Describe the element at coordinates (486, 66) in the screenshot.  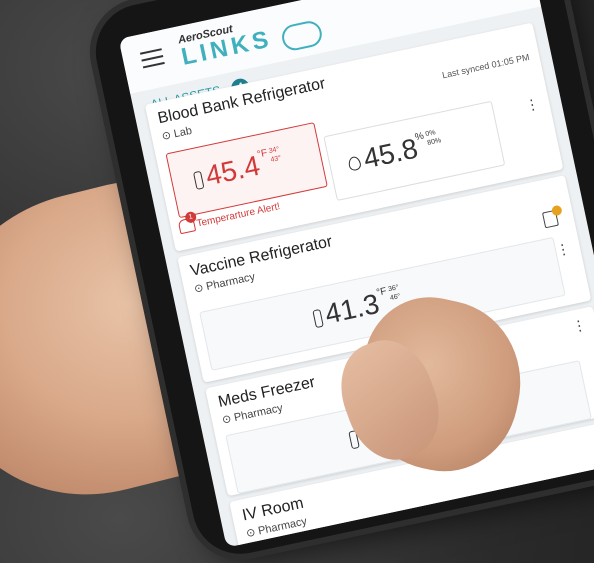
I see `last-synced: Last synced 01:05 PM` at that location.